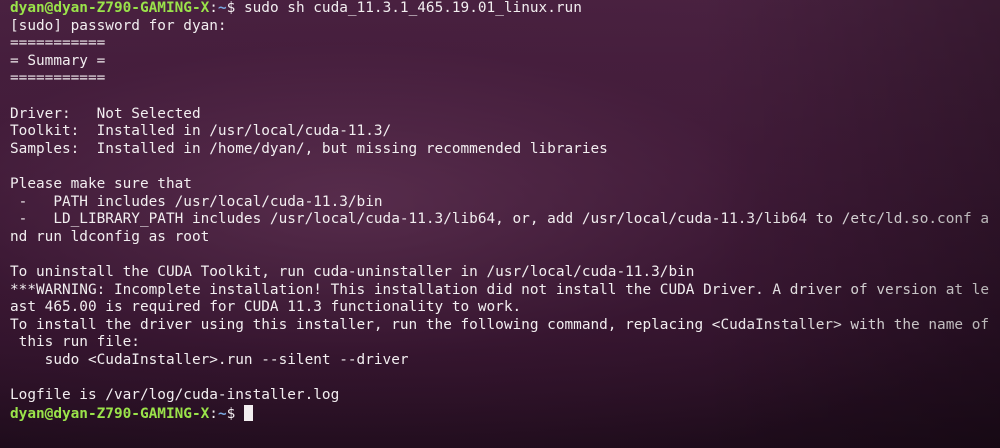 The image size is (1000, 448). Describe the element at coordinates (248, 412) in the screenshot. I see `text-cursor` at that location.